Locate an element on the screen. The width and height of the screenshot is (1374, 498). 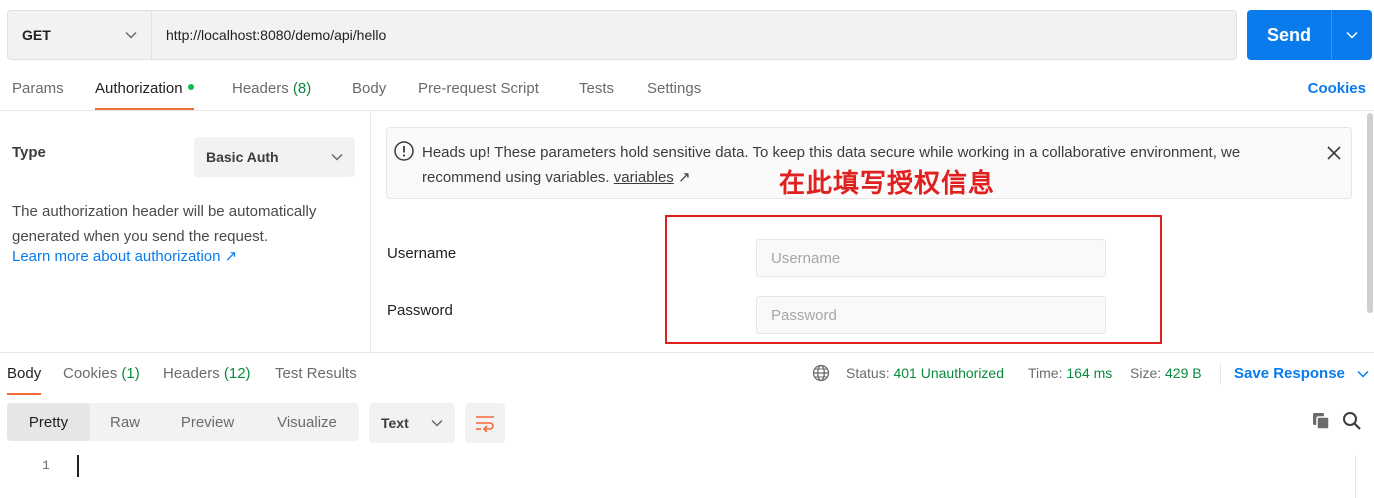
save-response-label: Save Response is located at coordinates (1289, 373).